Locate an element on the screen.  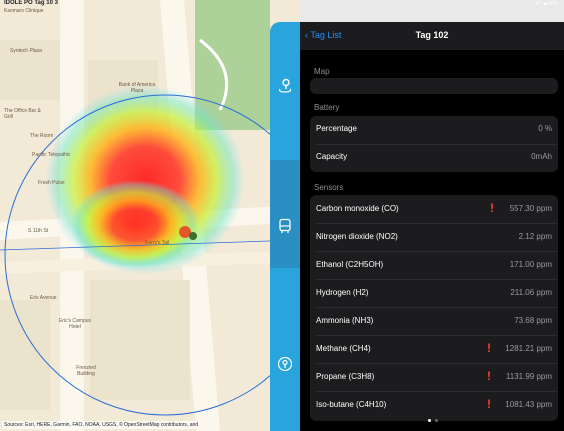
row-label: Hydrogen (H2) is located at coordinates (342, 292).